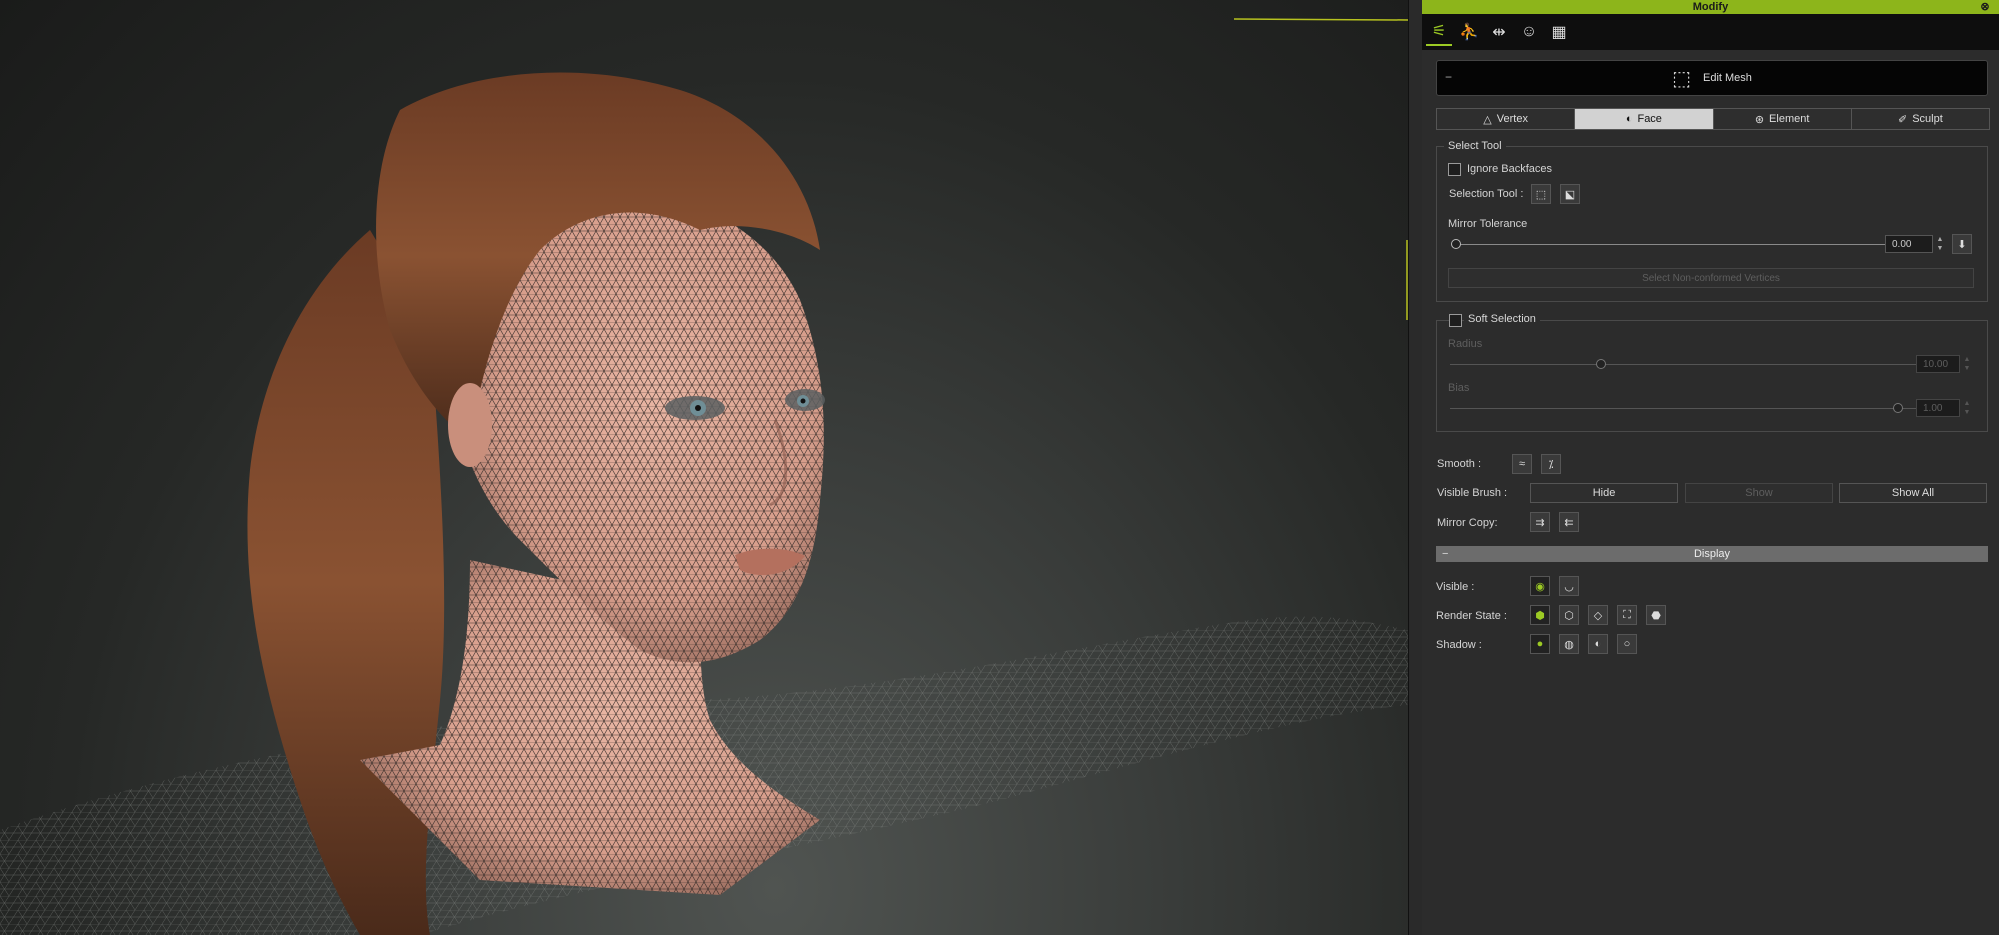 This screenshot has height=935, width=1999. What do you see at coordinates (1604, 493) in the screenshot?
I see `hide-button: Hide` at bounding box center [1604, 493].